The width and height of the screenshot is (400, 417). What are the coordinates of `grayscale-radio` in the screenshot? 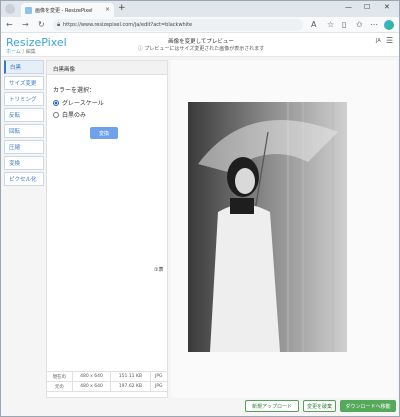 It's located at (56, 102).